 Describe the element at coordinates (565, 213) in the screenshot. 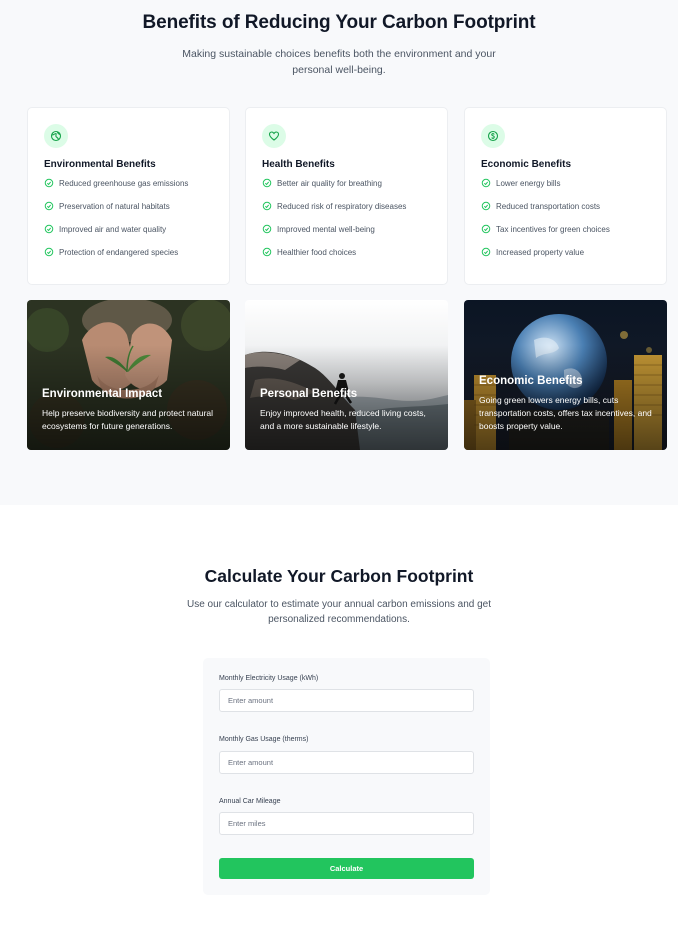

I see `list-item: Reduced transportation costs` at that location.